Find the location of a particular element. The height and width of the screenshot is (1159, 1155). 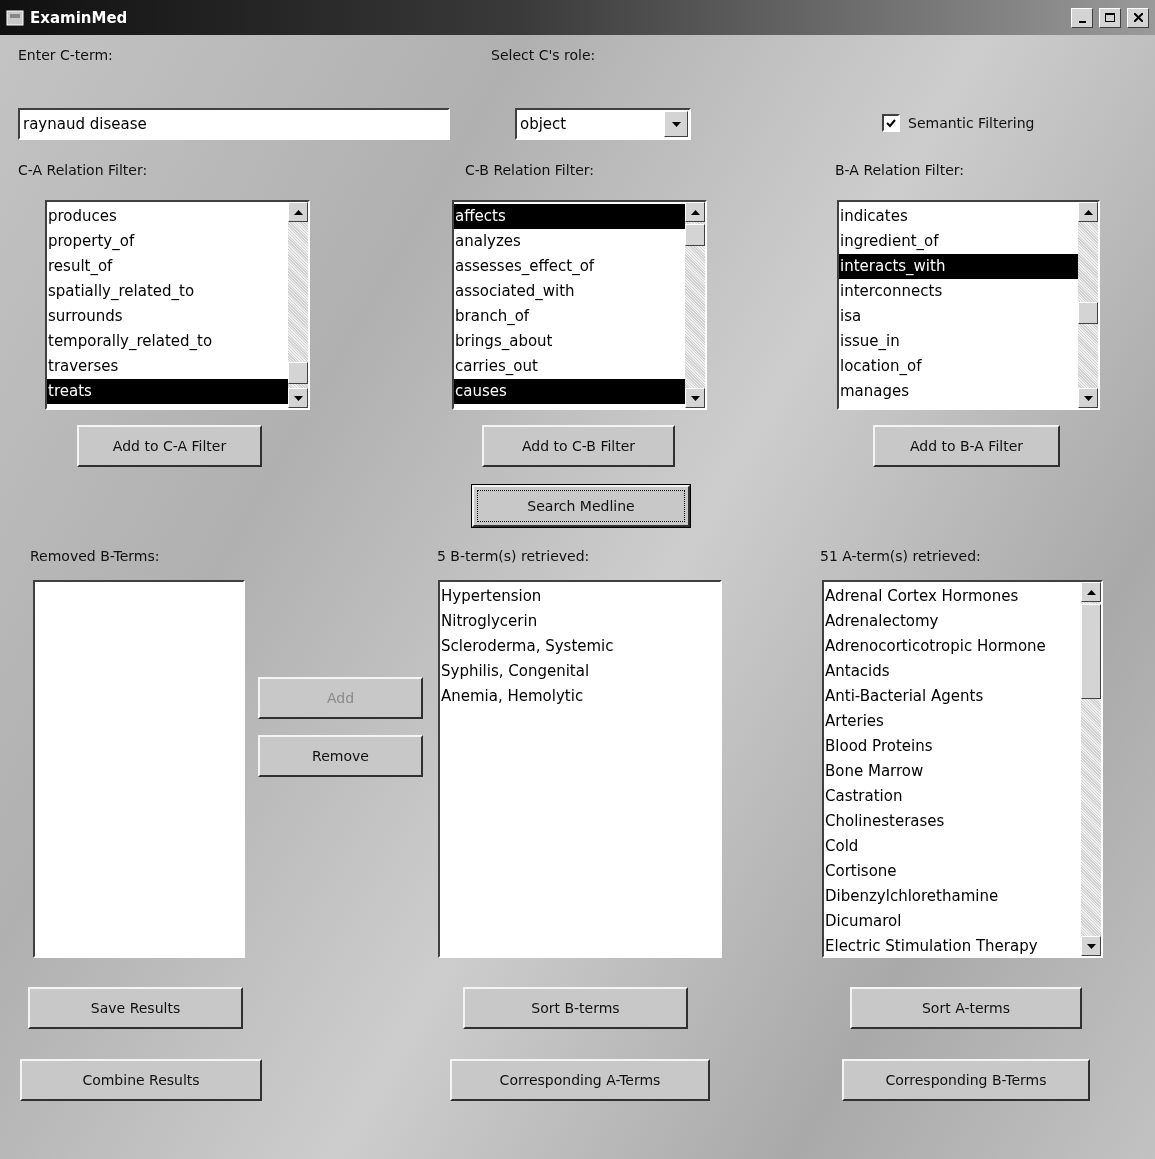

action-button: Save Results is located at coordinates (135, 1007).